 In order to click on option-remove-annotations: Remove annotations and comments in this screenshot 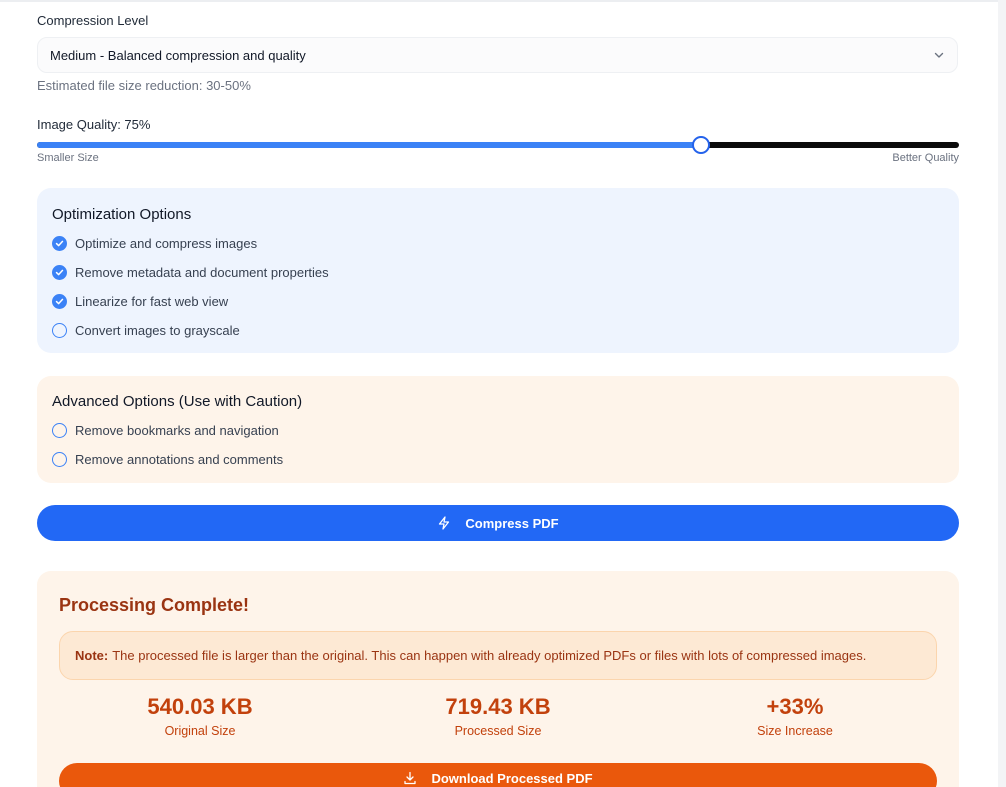, I will do `click(167, 459)`.